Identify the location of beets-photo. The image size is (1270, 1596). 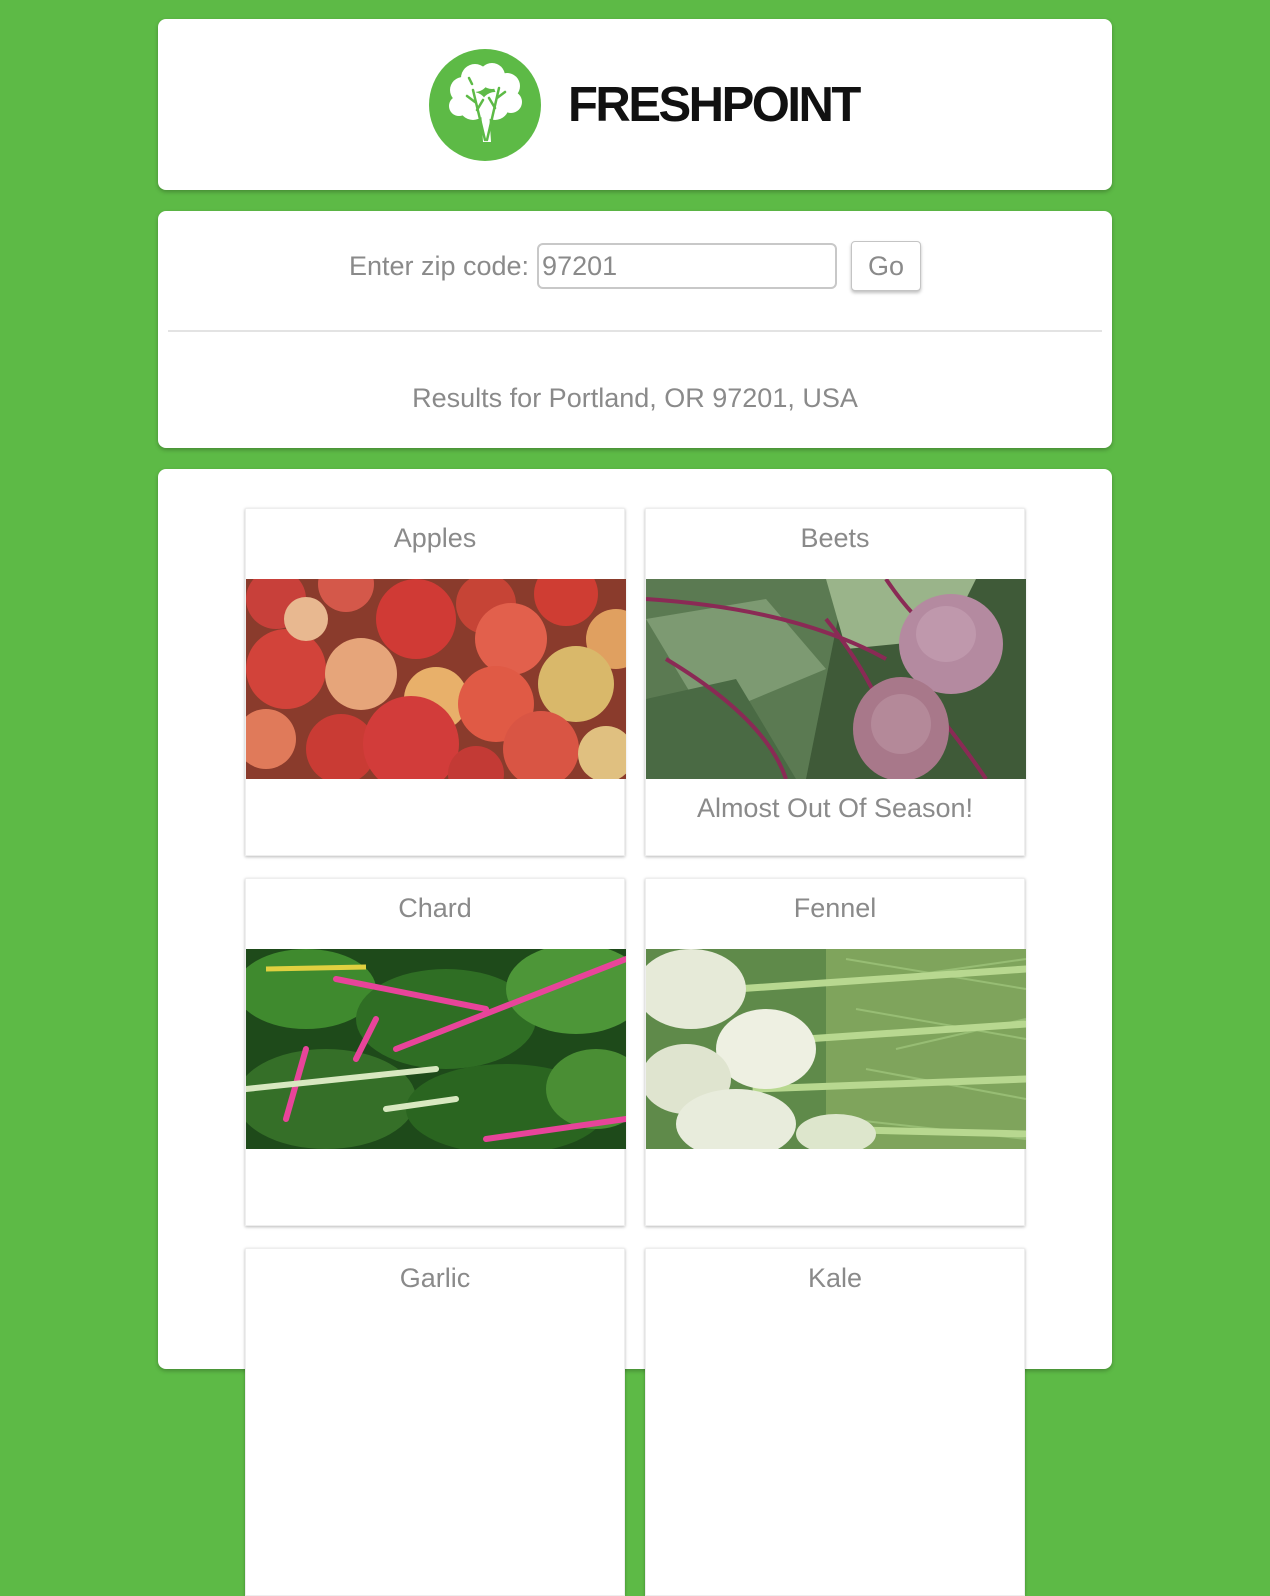
(836, 679).